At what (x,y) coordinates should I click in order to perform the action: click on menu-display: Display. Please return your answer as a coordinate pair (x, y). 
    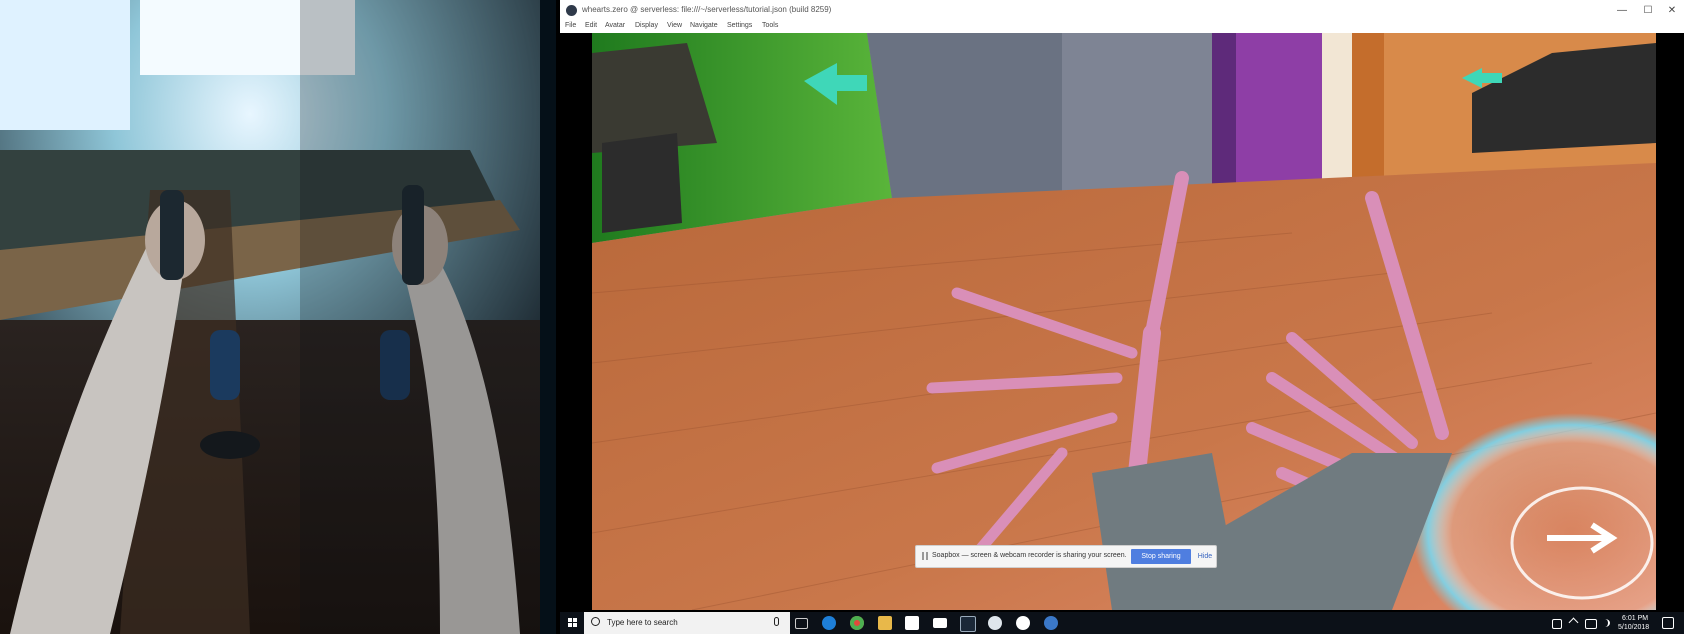
    Looking at the image, I should click on (646, 25).